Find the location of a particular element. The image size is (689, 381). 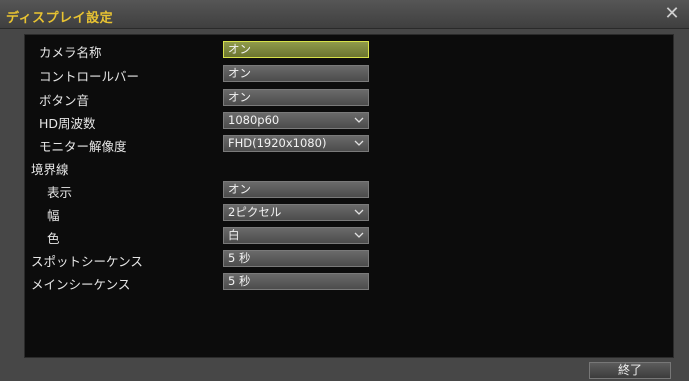

border-heading-label: 境界線 is located at coordinates (50, 169).